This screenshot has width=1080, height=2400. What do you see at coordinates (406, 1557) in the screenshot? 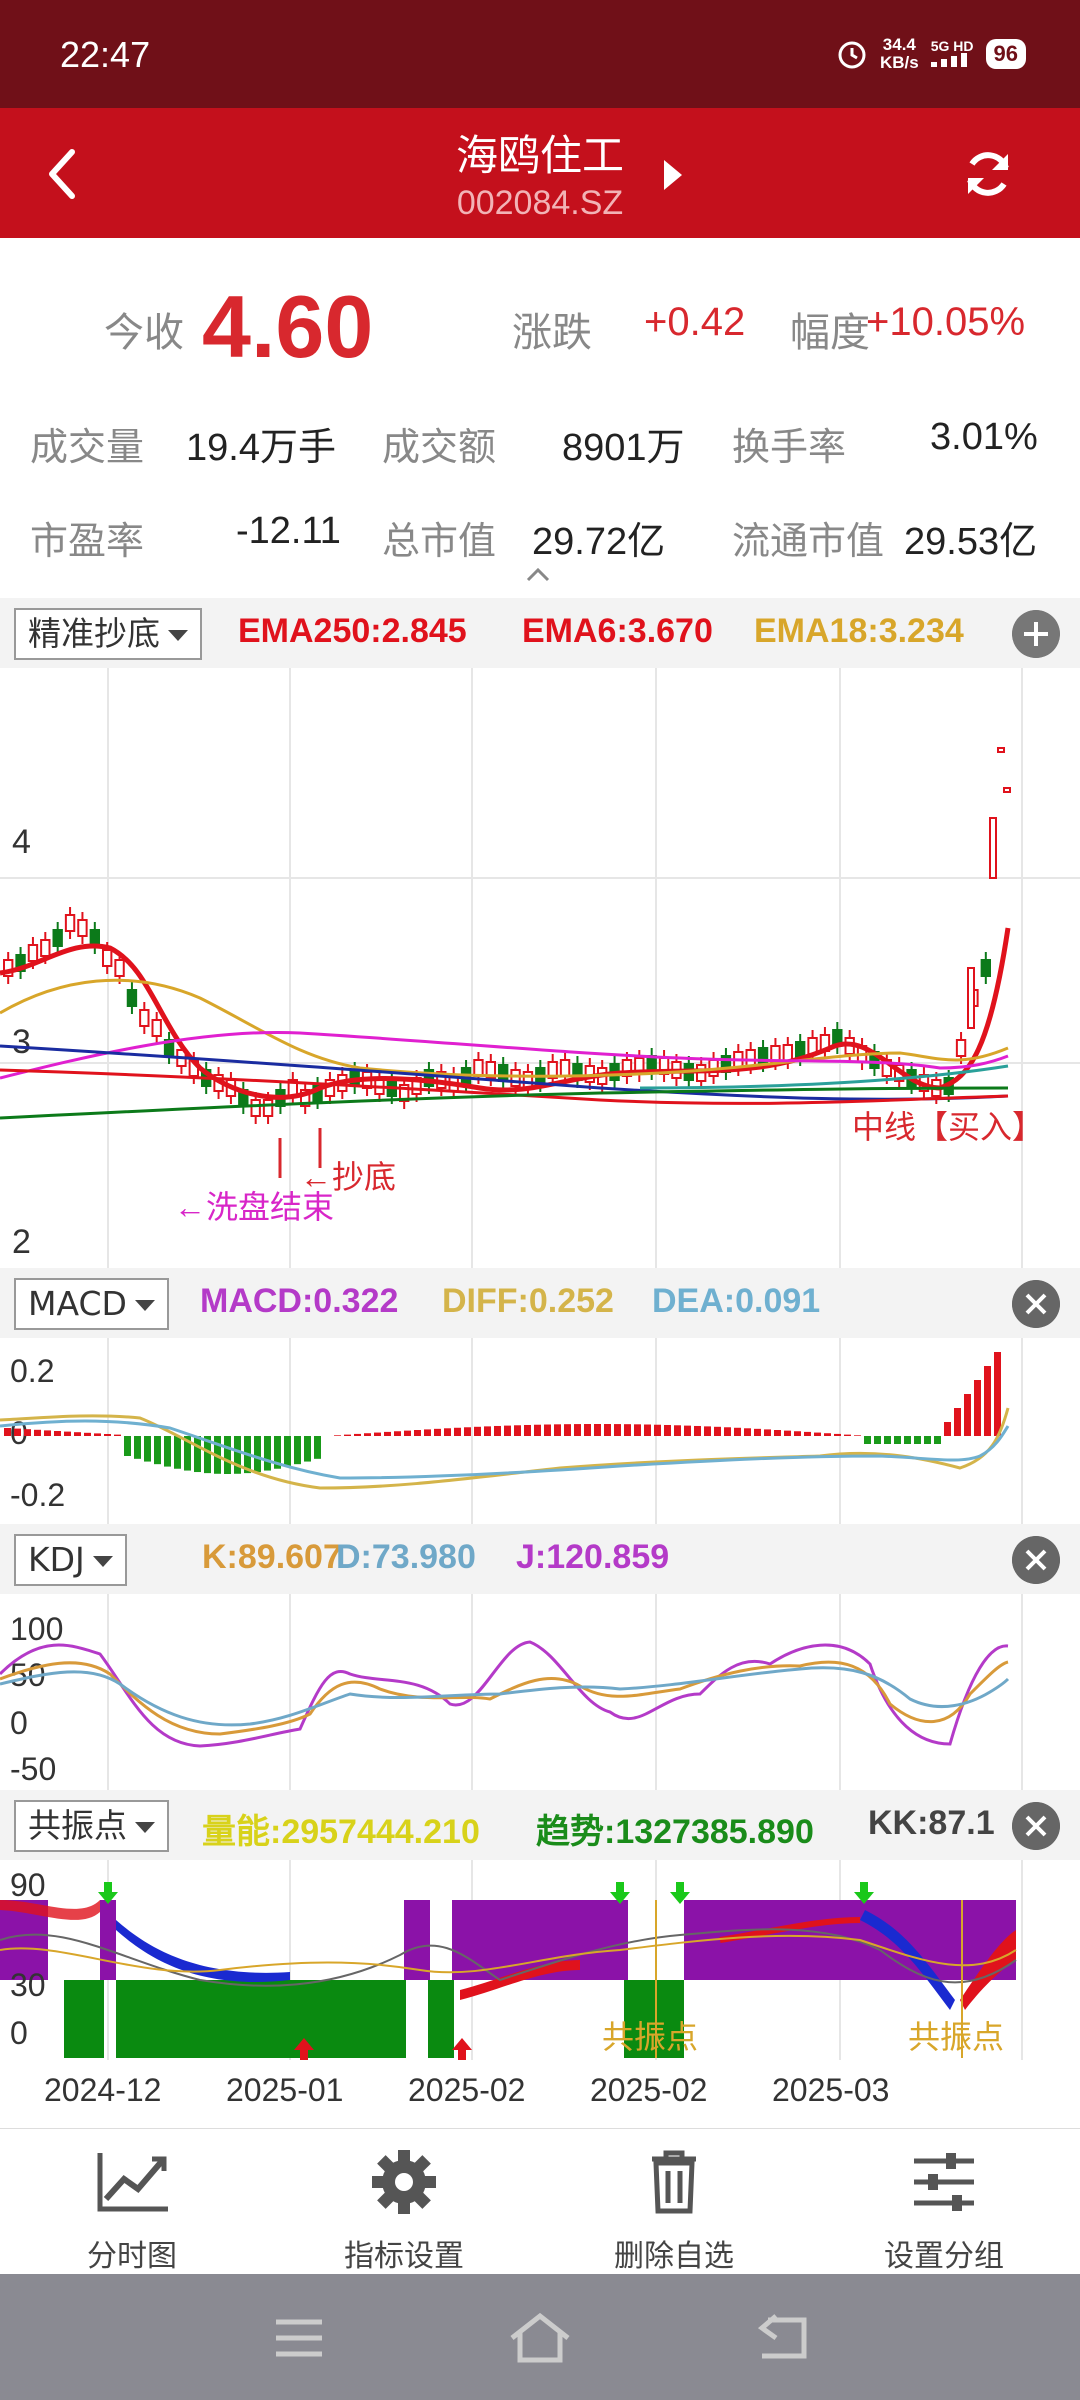
I see `d-value: D:73.980` at bounding box center [406, 1557].